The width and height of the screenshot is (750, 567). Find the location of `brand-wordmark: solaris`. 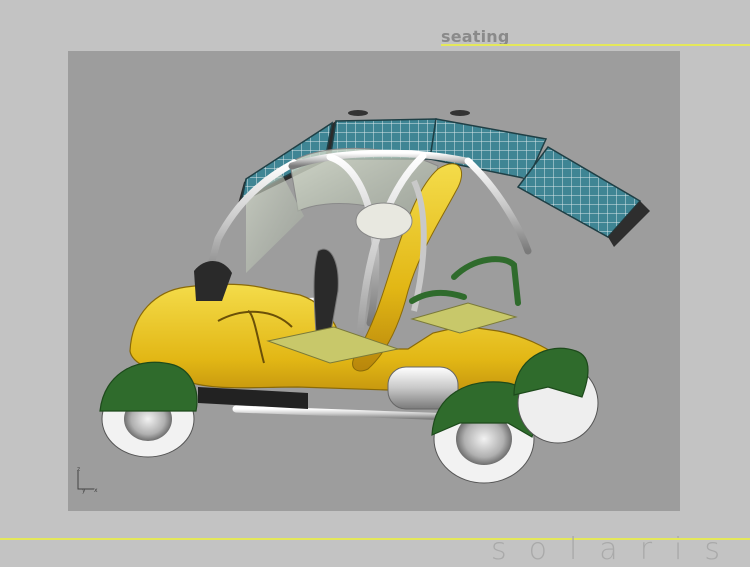

brand-wordmark: solaris is located at coordinates (616, 549).